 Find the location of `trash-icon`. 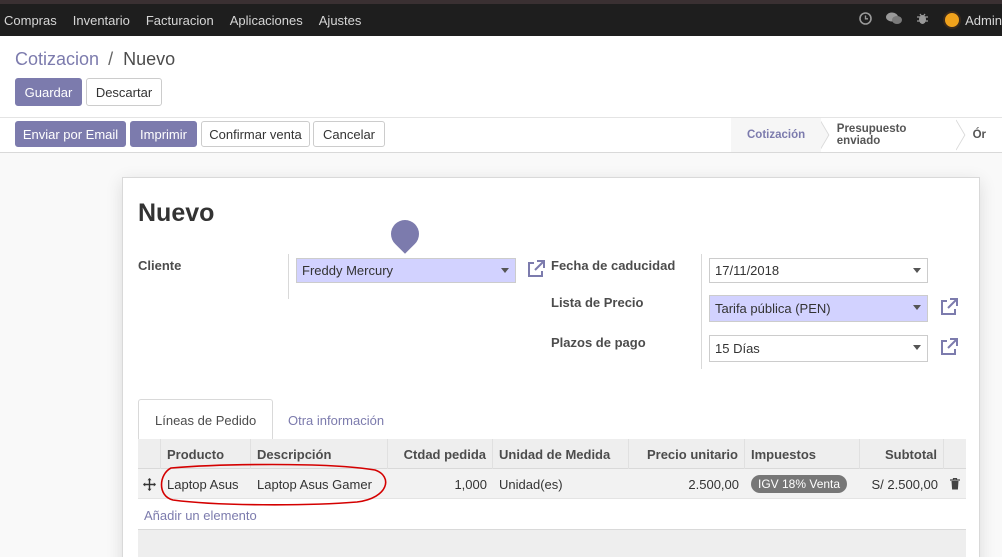

trash-icon is located at coordinates (955, 484).